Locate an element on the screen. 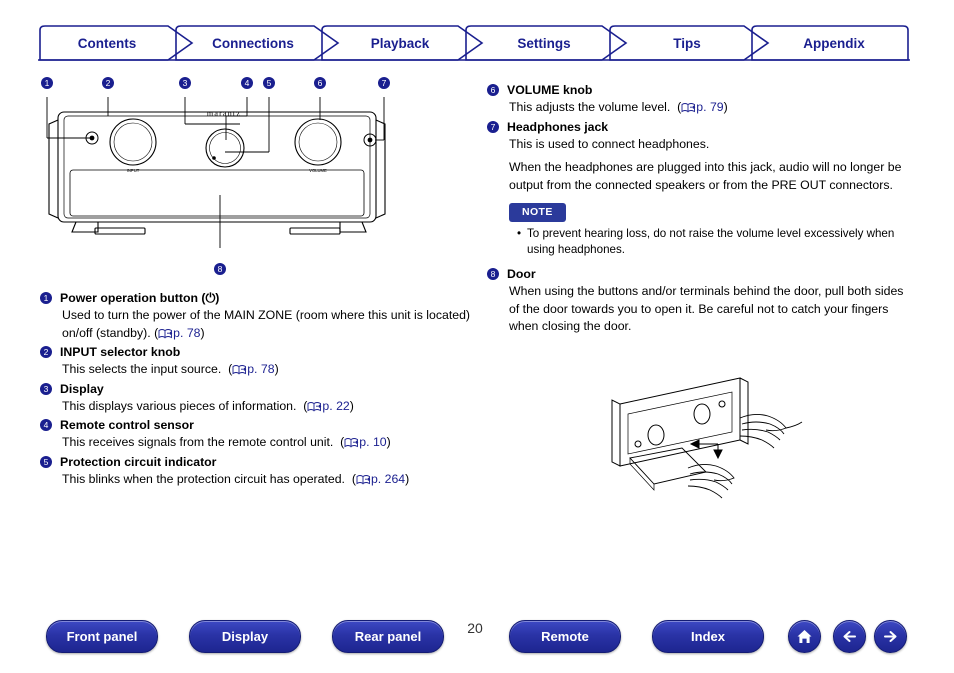 This screenshot has width=954, height=673. back-arrow-icon is located at coordinates (849, 636).